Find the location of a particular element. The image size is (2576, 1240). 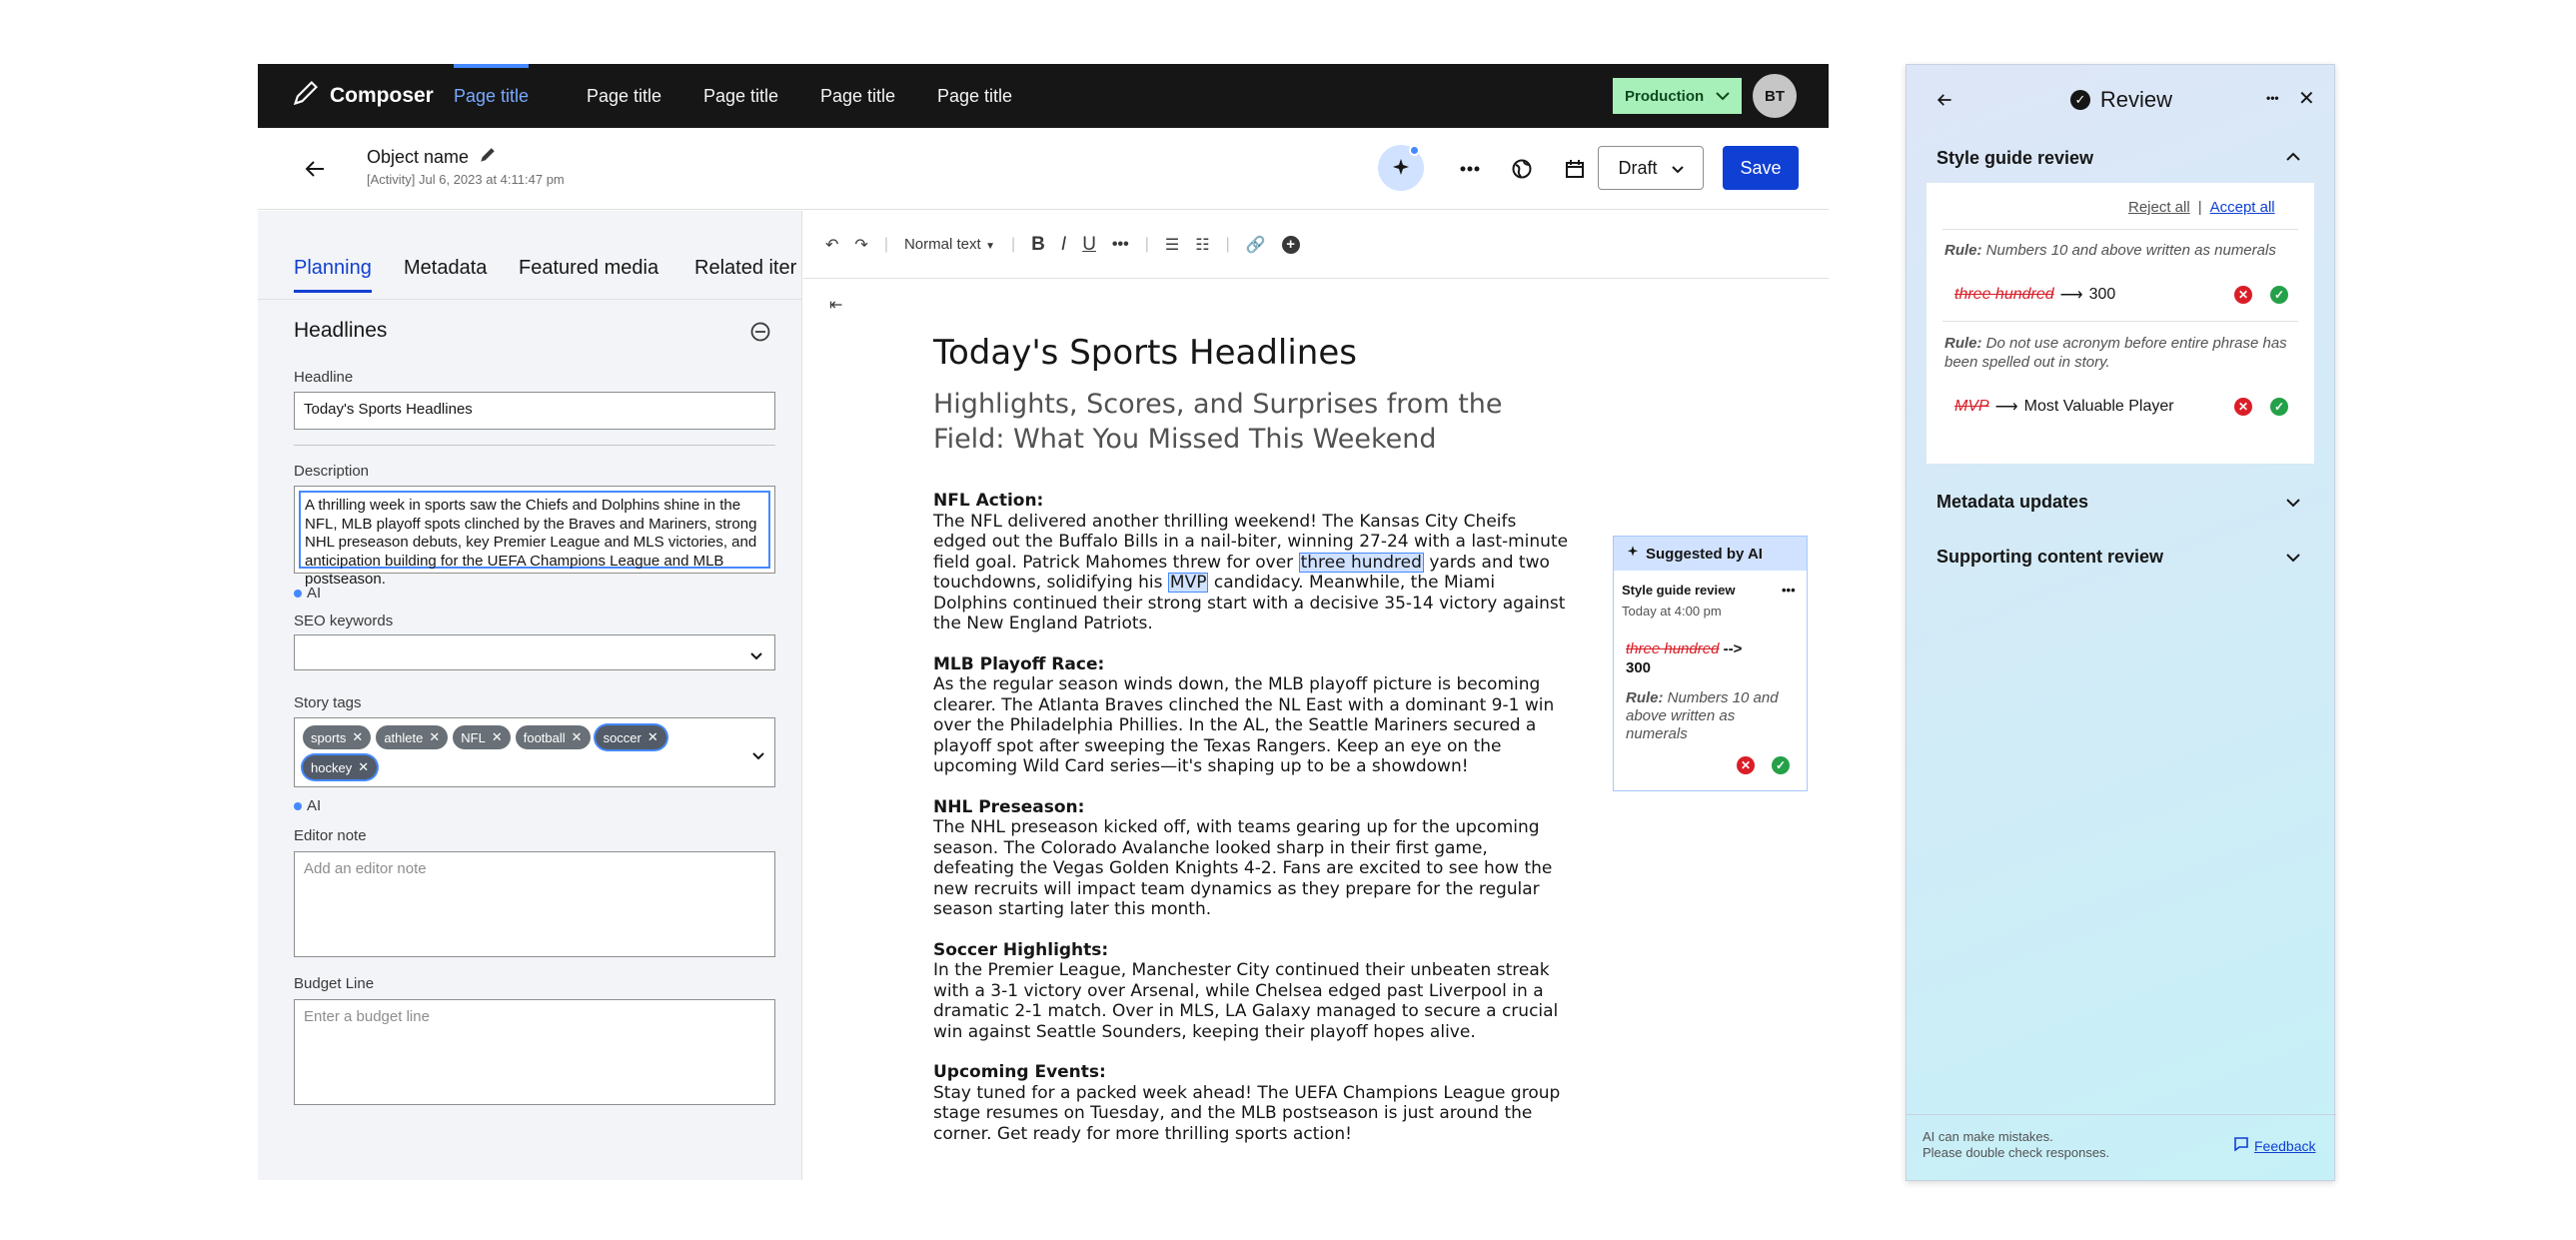

bulk-actions: Reject all | Accept all is located at coordinates (2201, 207).